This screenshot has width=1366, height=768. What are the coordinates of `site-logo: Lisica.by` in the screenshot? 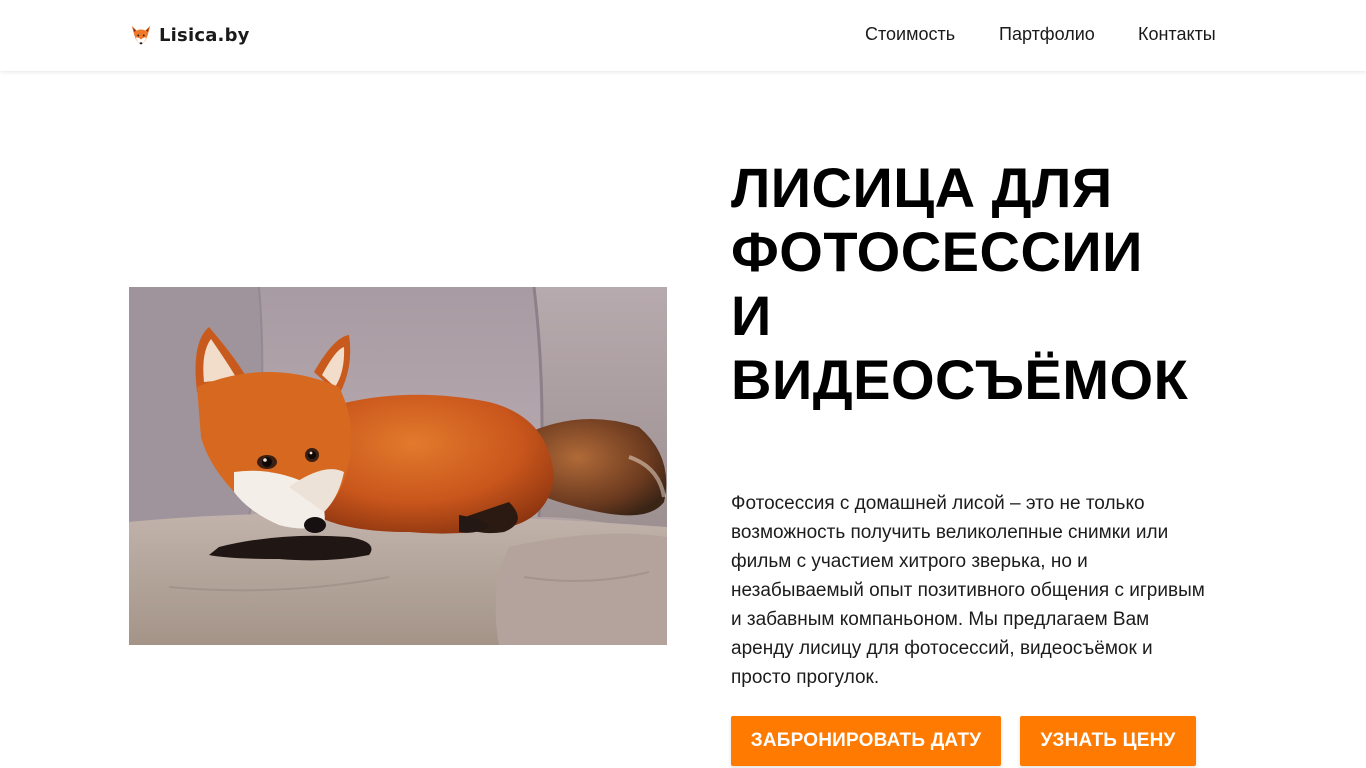 It's located at (190, 35).